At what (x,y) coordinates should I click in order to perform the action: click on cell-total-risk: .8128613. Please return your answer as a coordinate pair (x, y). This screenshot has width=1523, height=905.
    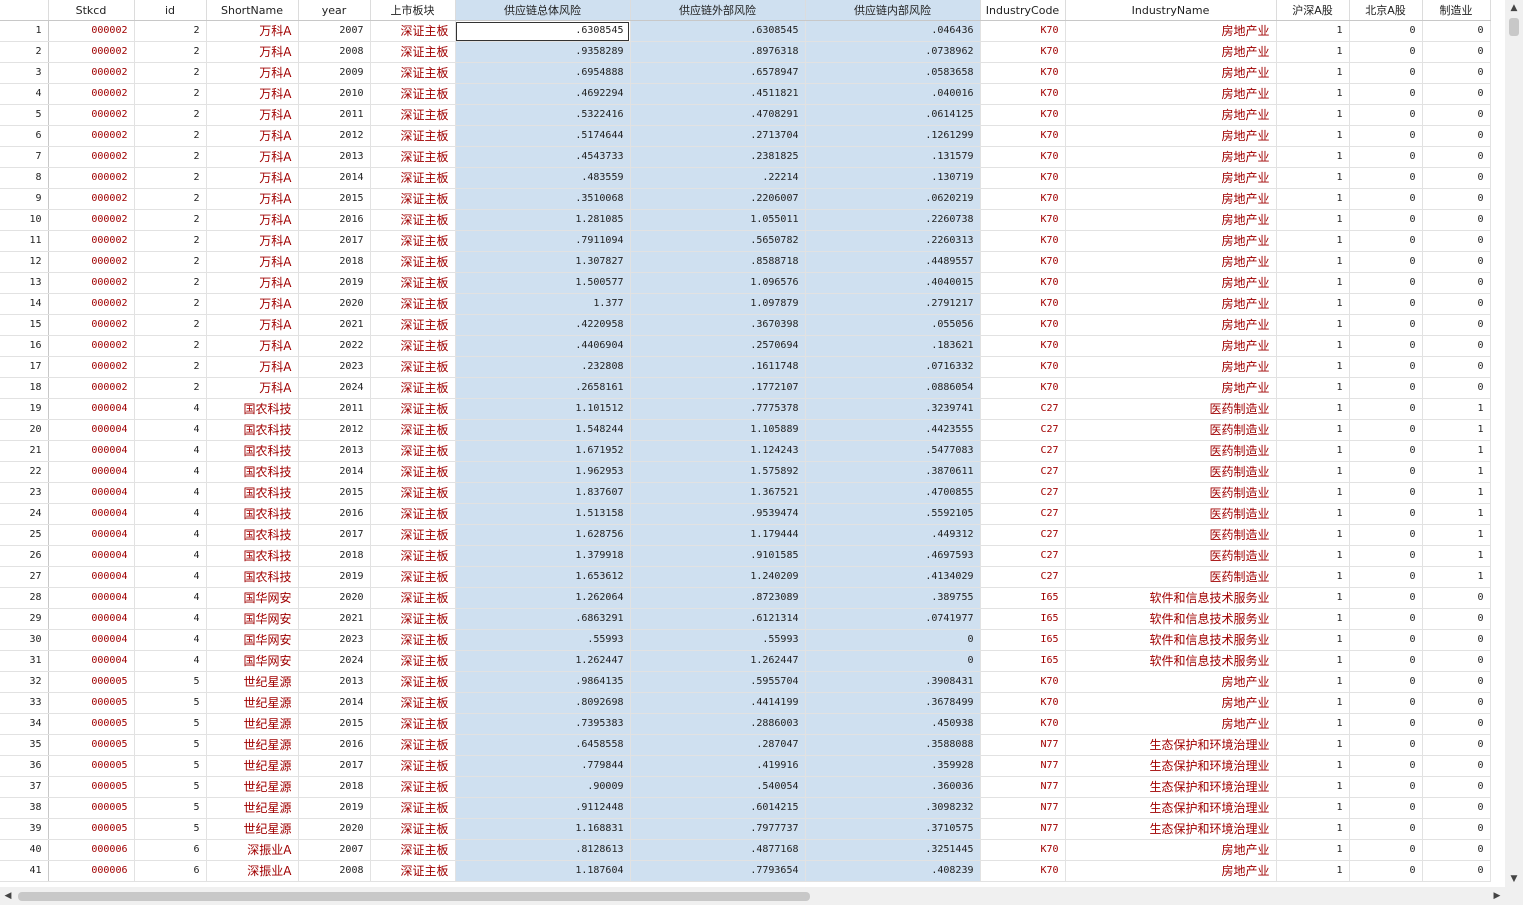
    Looking at the image, I should click on (543, 850).